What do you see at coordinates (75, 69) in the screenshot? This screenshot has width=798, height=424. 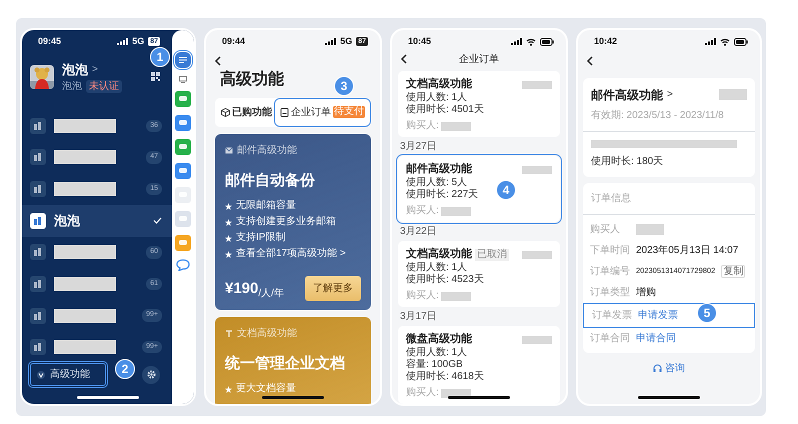 I see `profile-name: 泡泡` at bounding box center [75, 69].